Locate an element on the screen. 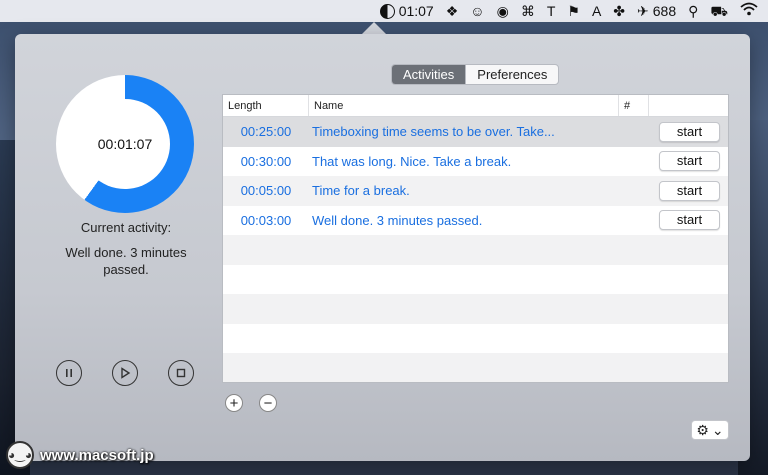 The height and width of the screenshot is (475, 768). figure-icon: ⚲ is located at coordinates (693, 11).